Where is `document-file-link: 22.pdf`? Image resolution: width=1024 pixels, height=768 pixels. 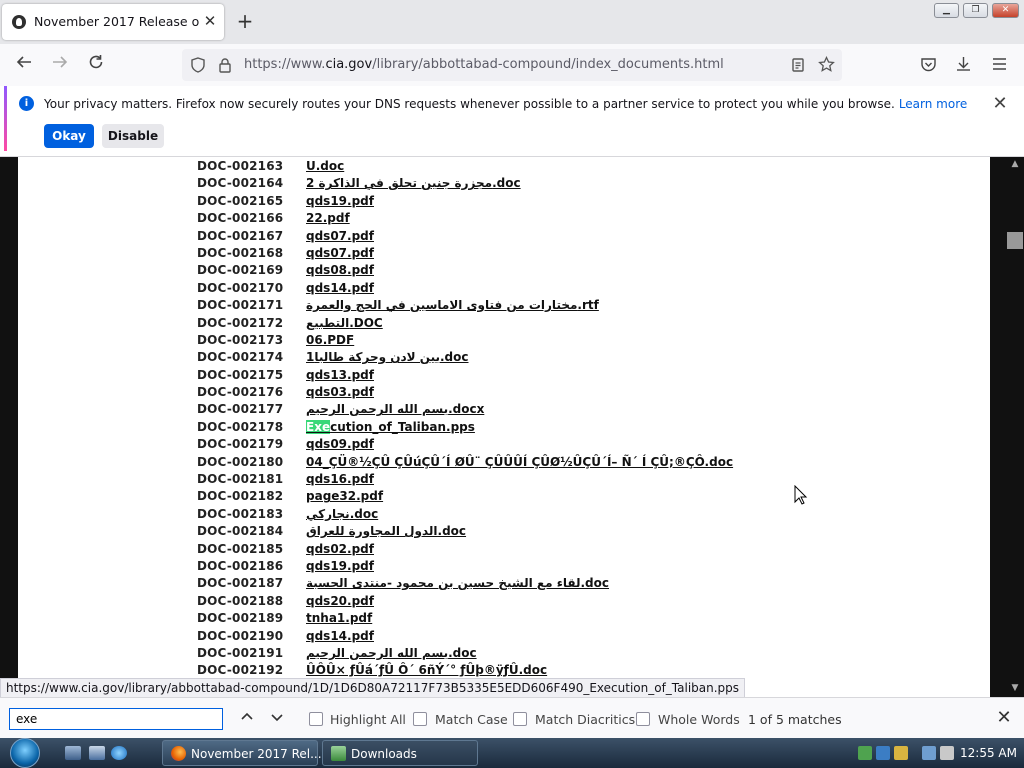
document-file-link: 22.pdf is located at coordinates (328, 218).